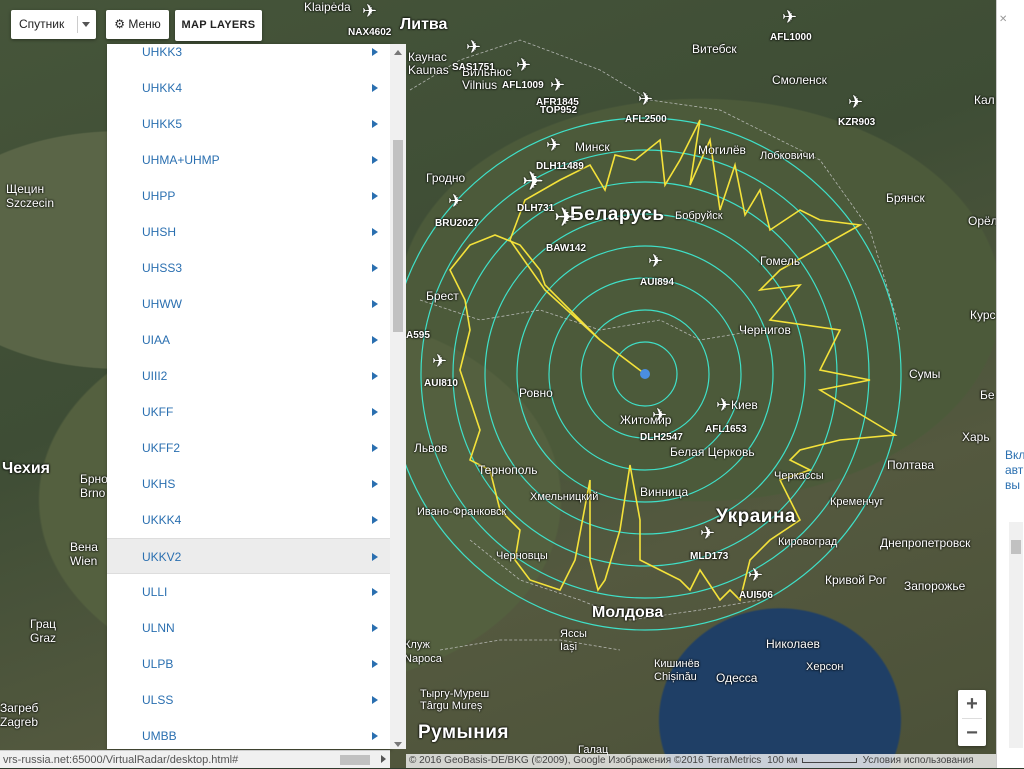  I want to click on menu-item: UHPP, so click(248, 196).